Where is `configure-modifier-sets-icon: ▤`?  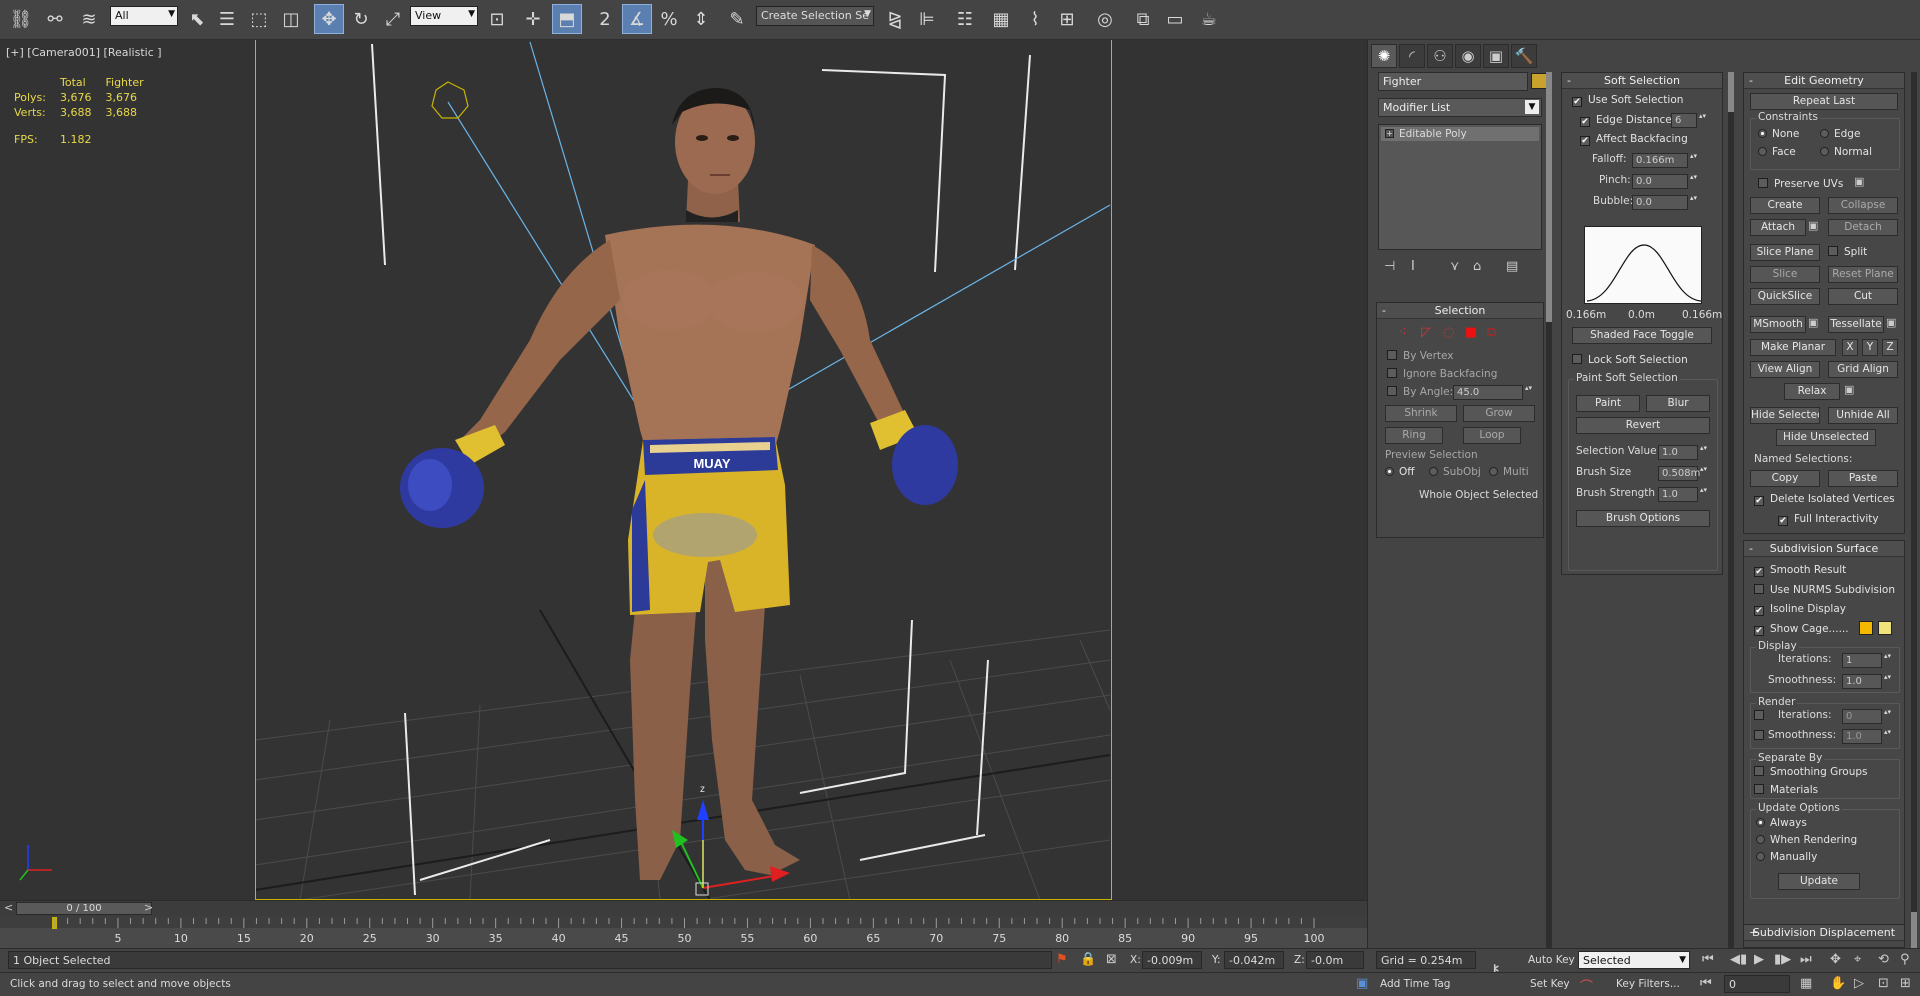 configure-modifier-sets-icon: ▤ is located at coordinates (1512, 266).